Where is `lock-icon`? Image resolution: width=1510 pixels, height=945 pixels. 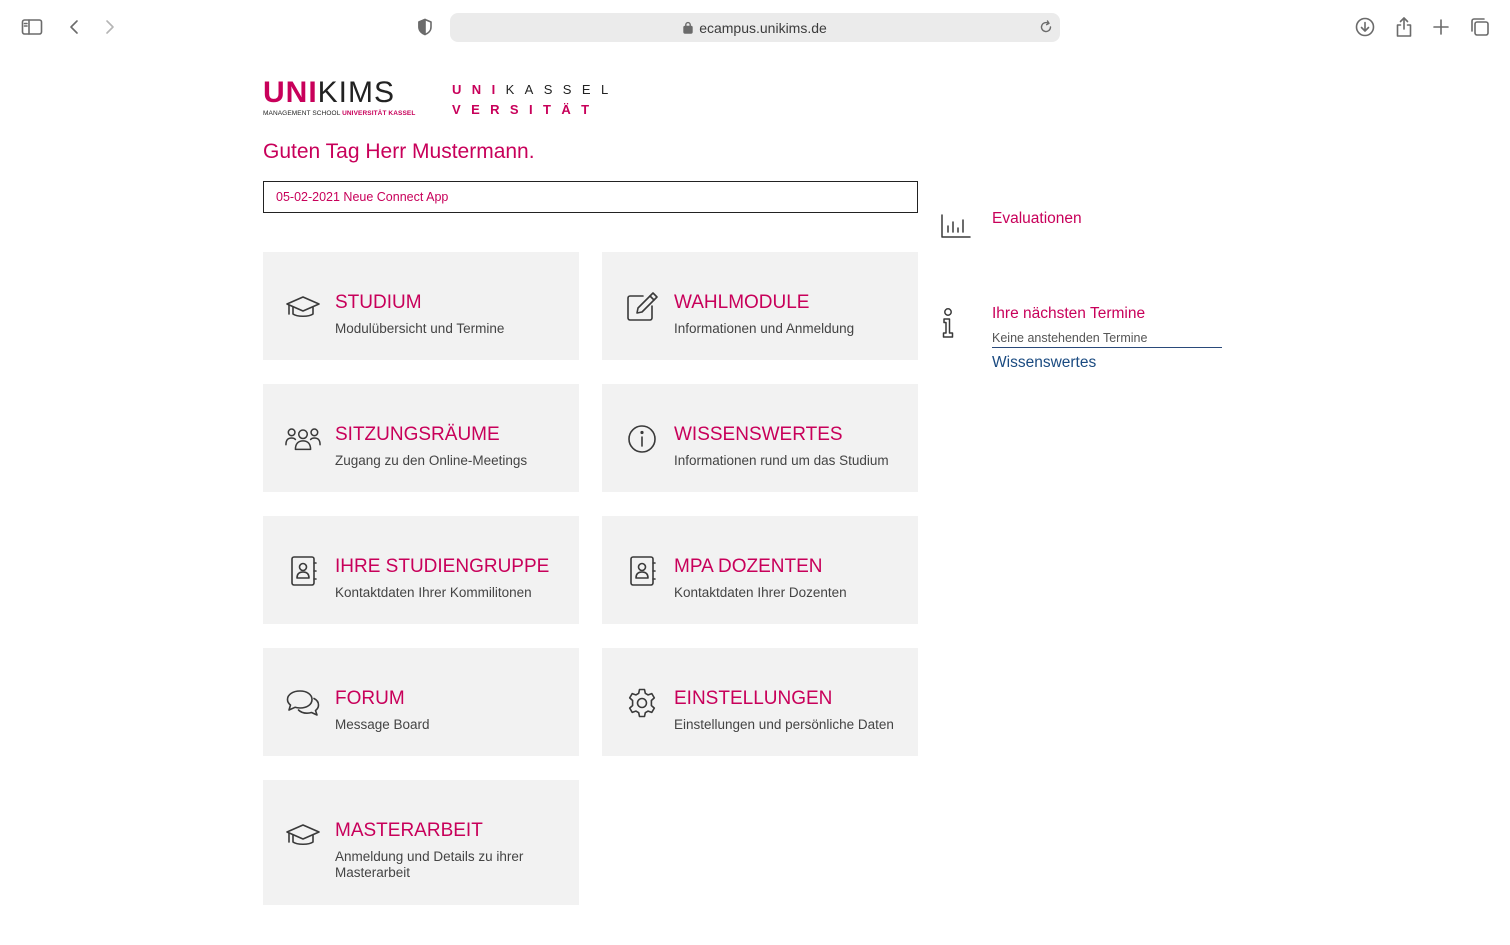 lock-icon is located at coordinates (688, 27).